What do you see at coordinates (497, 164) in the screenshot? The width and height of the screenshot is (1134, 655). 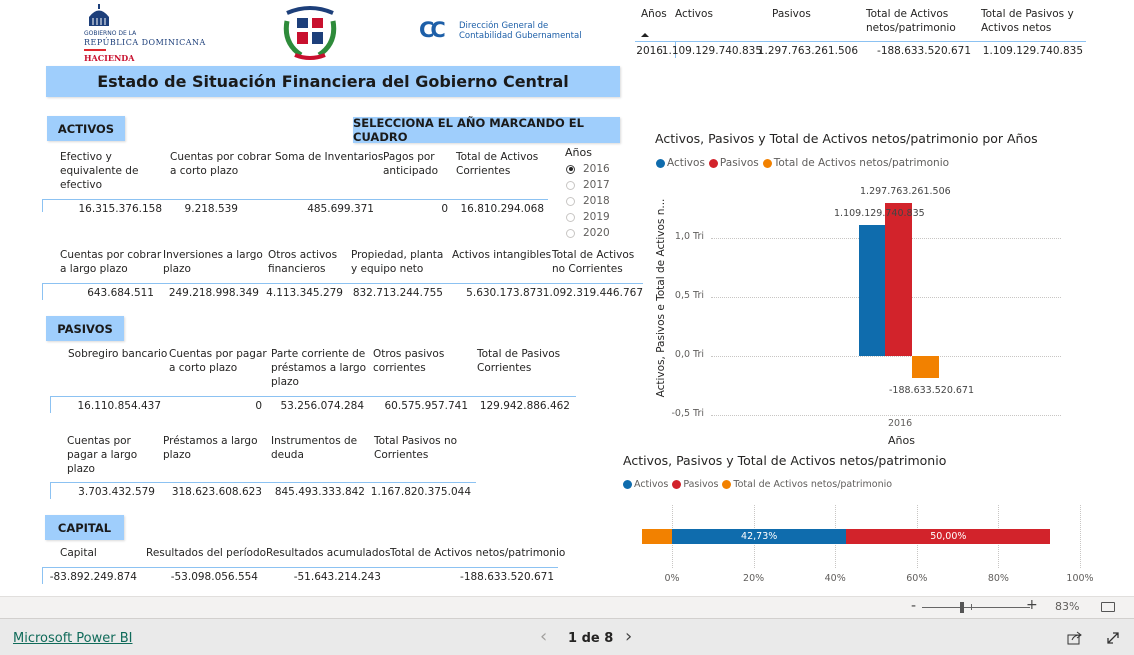 I see `column-header: Total de Activos Corrientes` at bounding box center [497, 164].